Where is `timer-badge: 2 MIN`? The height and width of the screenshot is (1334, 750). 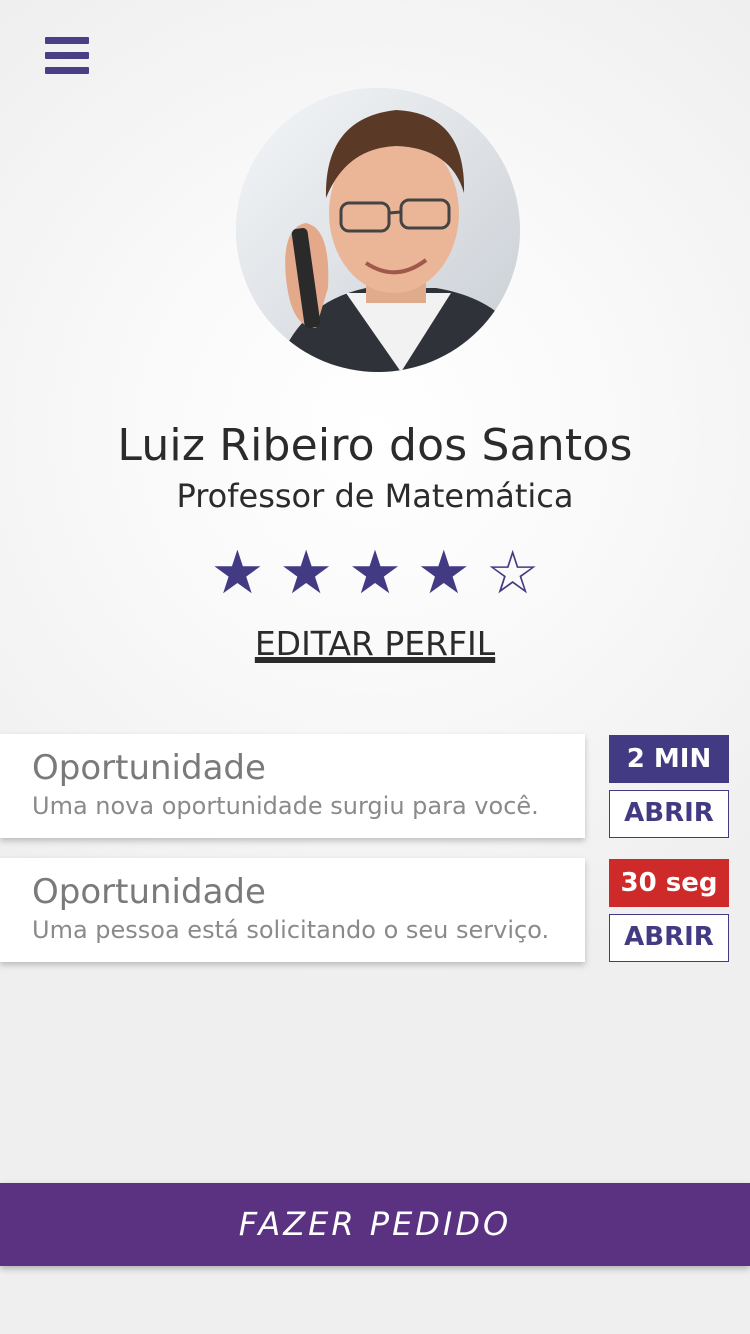
timer-badge: 2 MIN is located at coordinates (669, 759).